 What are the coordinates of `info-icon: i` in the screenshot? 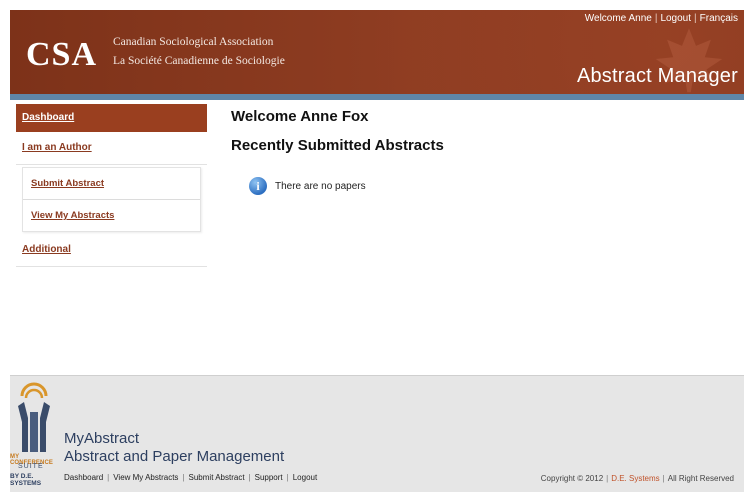 It's located at (258, 186).